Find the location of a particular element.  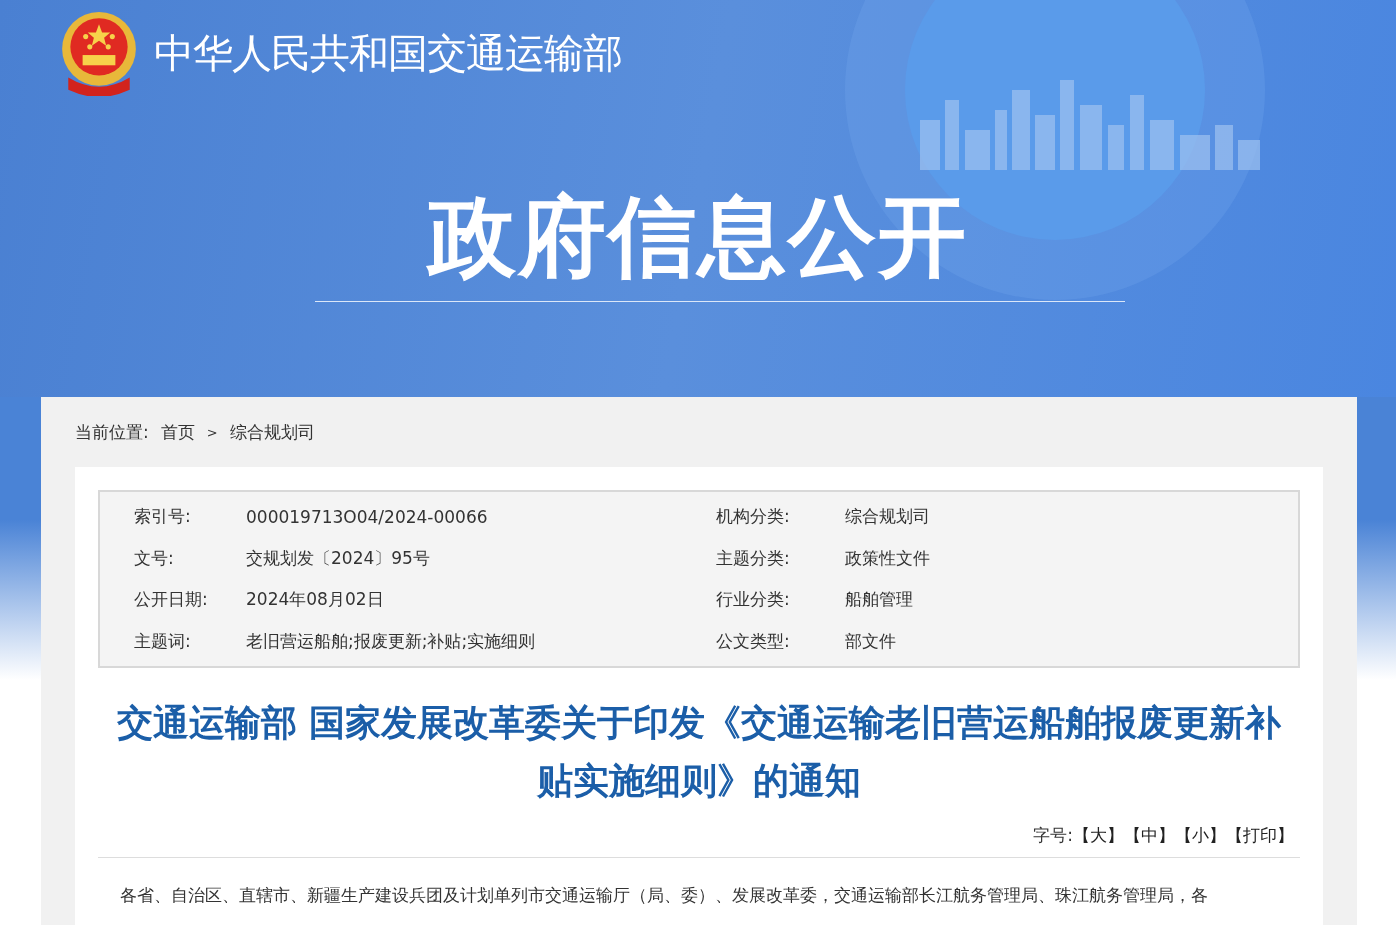

metadata-value: 部文件 is located at coordinates (870, 641).